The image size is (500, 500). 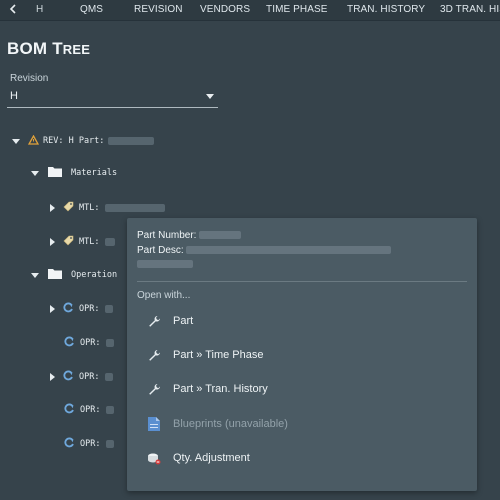 I want to click on page-title: BOM TREE, so click(x=48, y=49).